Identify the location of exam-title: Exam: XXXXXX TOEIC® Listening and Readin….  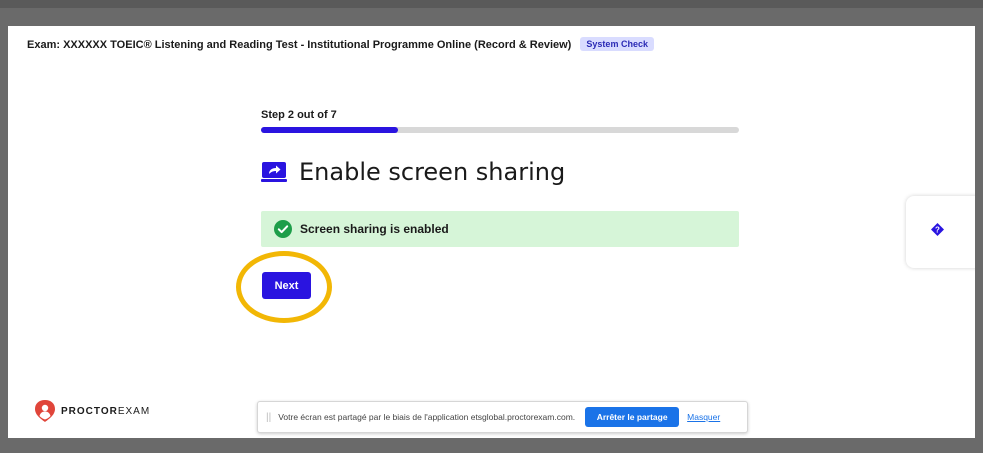
(299, 45).